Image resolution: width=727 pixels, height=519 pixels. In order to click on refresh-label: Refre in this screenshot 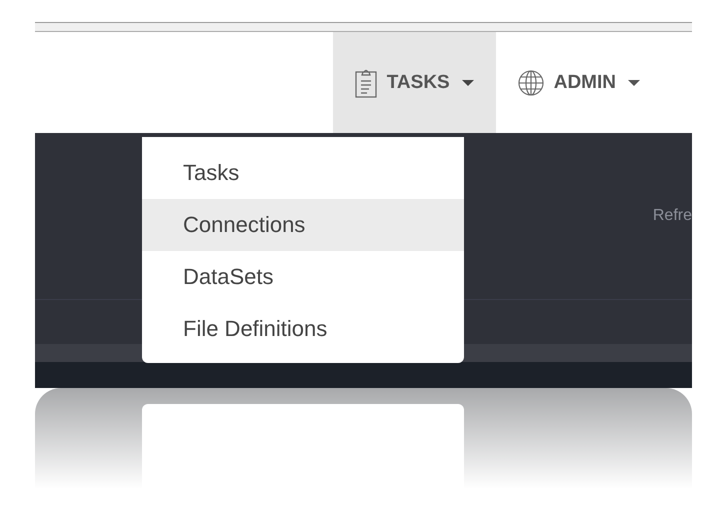, I will do `click(672, 216)`.